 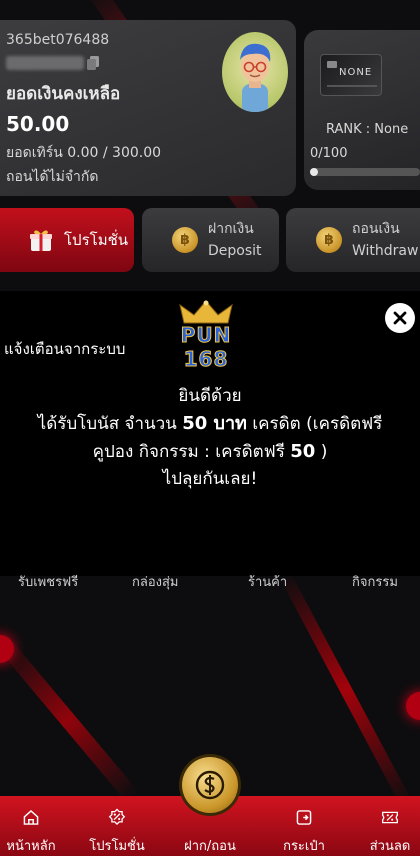 What do you see at coordinates (385, 251) in the screenshot?
I see `withdraw-label-en: Withdraw` at bounding box center [385, 251].